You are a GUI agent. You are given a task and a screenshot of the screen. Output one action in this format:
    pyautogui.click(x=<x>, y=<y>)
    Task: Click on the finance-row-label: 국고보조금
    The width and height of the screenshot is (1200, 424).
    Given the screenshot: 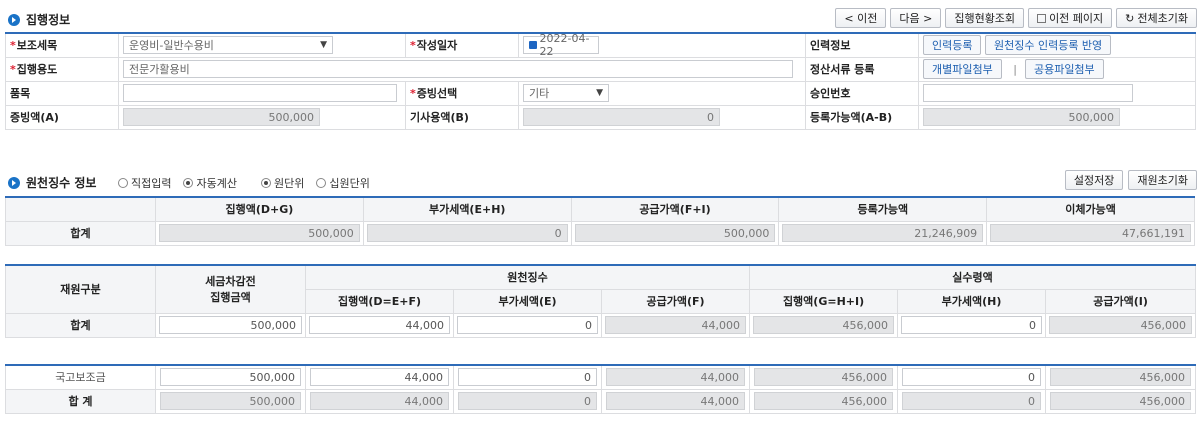 What is the action you would take?
    pyautogui.click(x=80, y=377)
    